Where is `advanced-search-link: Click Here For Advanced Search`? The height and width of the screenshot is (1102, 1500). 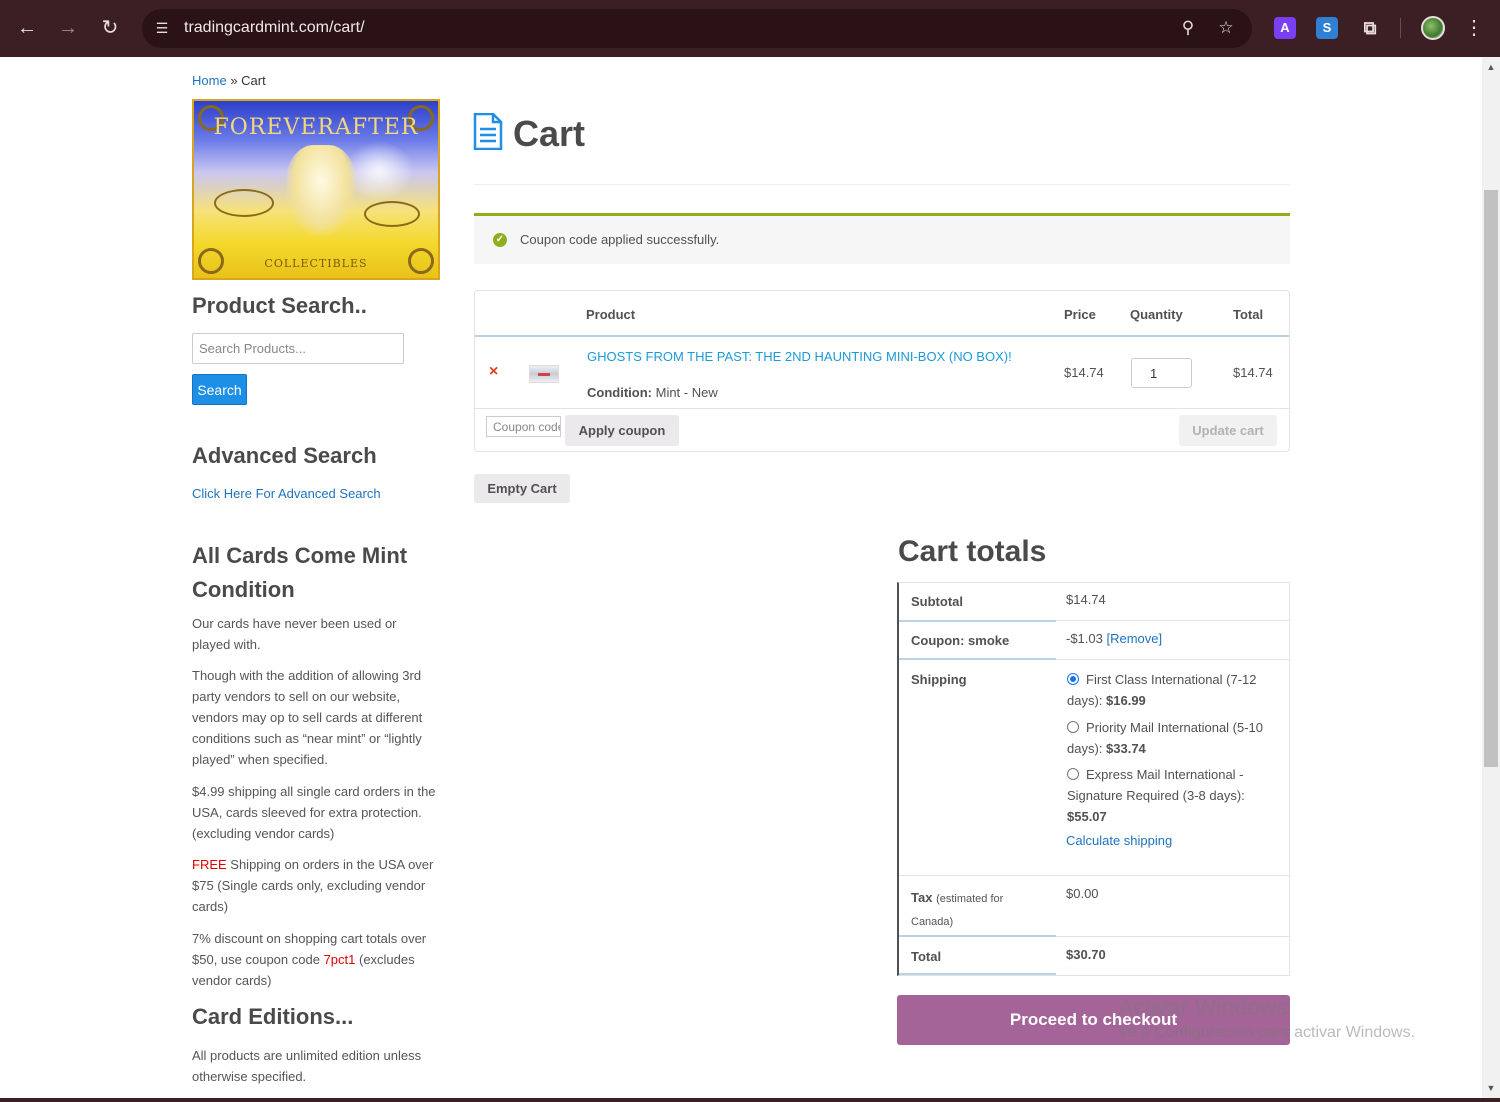 advanced-search-link: Click Here For Advanced Search is located at coordinates (286, 493).